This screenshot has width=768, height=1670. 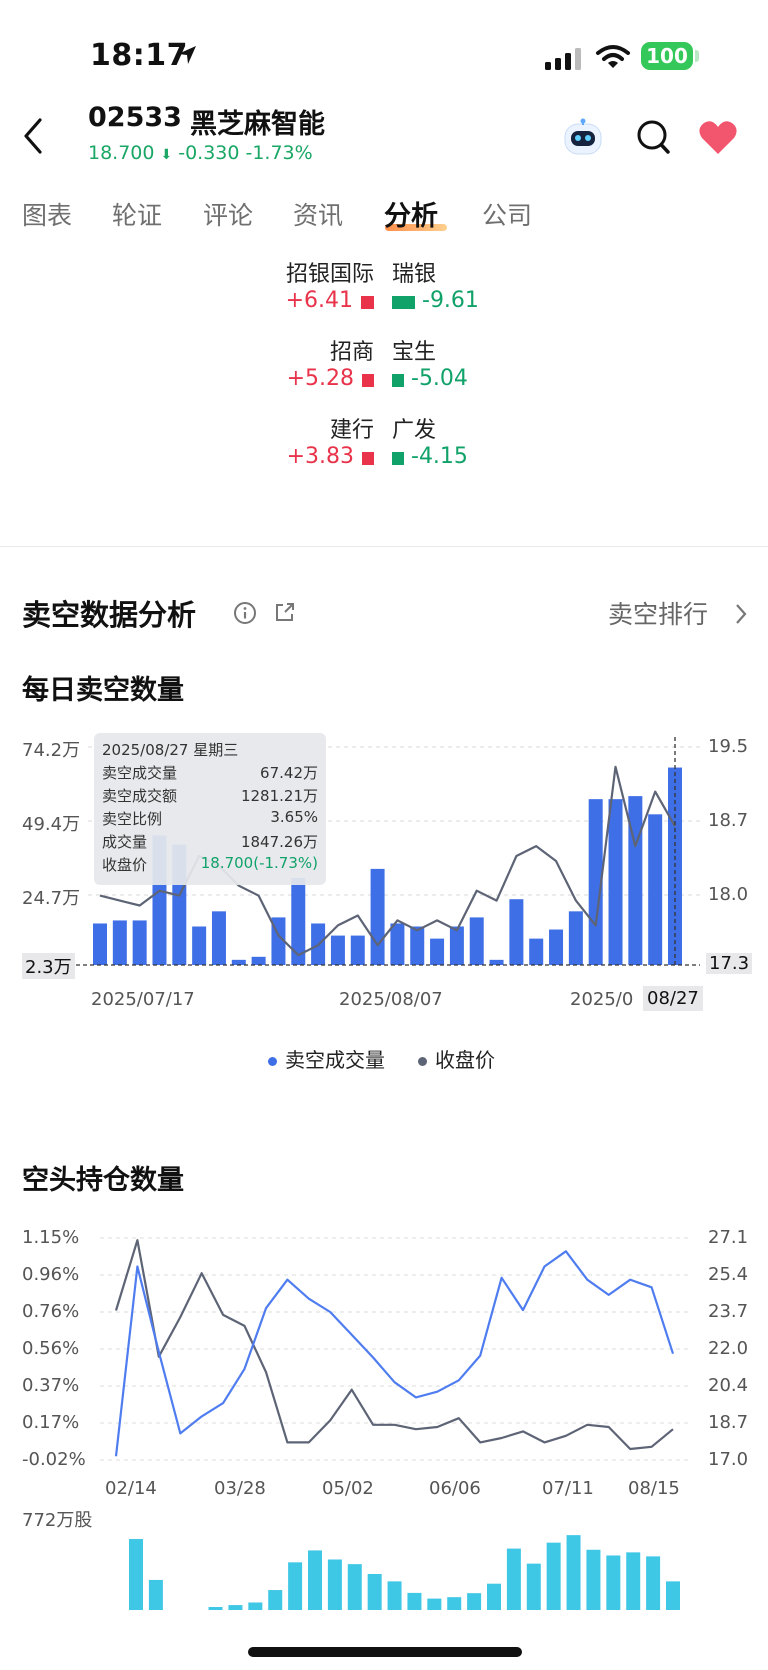 What do you see at coordinates (228, 214) in the screenshot?
I see `tab-comments: 评论` at bounding box center [228, 214].